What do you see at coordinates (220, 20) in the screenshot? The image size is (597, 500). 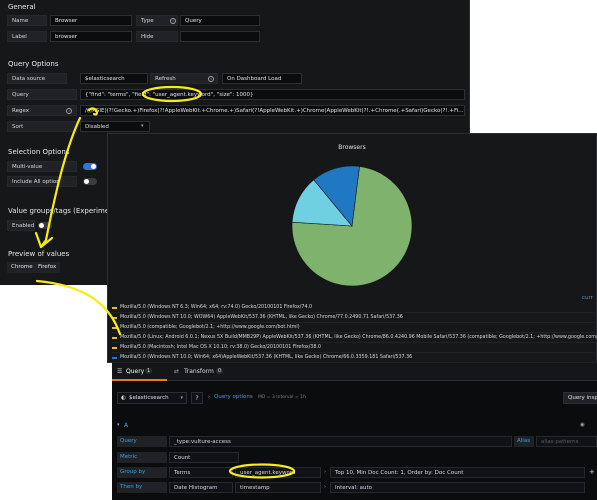 I see `type-select: Query` at bounding box center [220, 20].